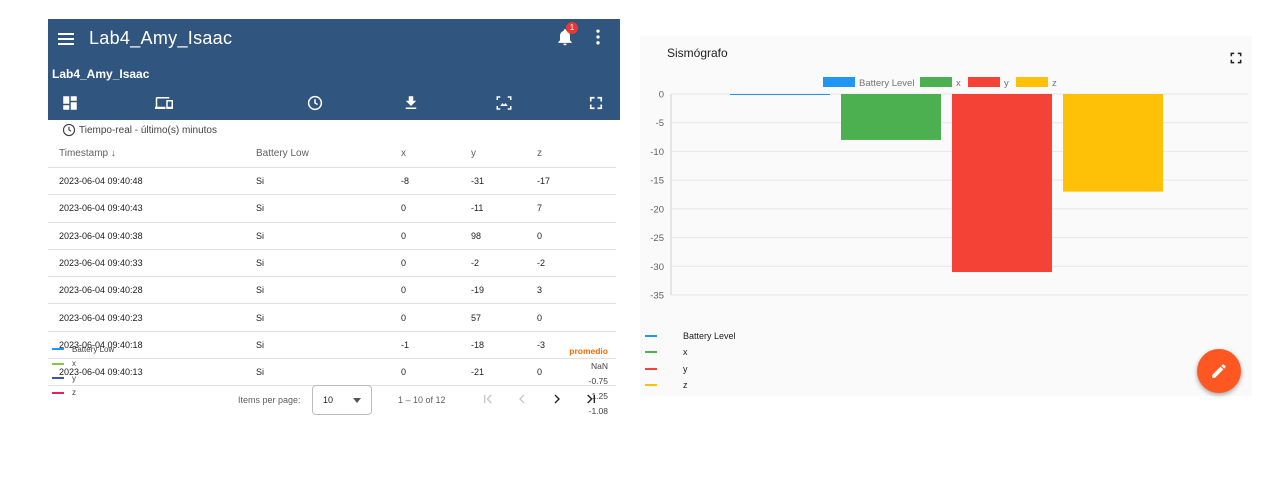  What do you see at coordinates (504, 103) in the screenshot?
I see `image-icon` at bounding box center [504, 103].